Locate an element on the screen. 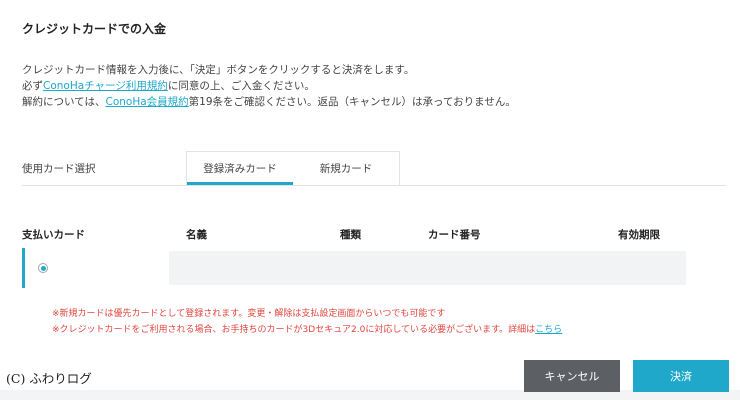 The image size is (740, 400). card-details-cell is located at coordinates (427, 268).